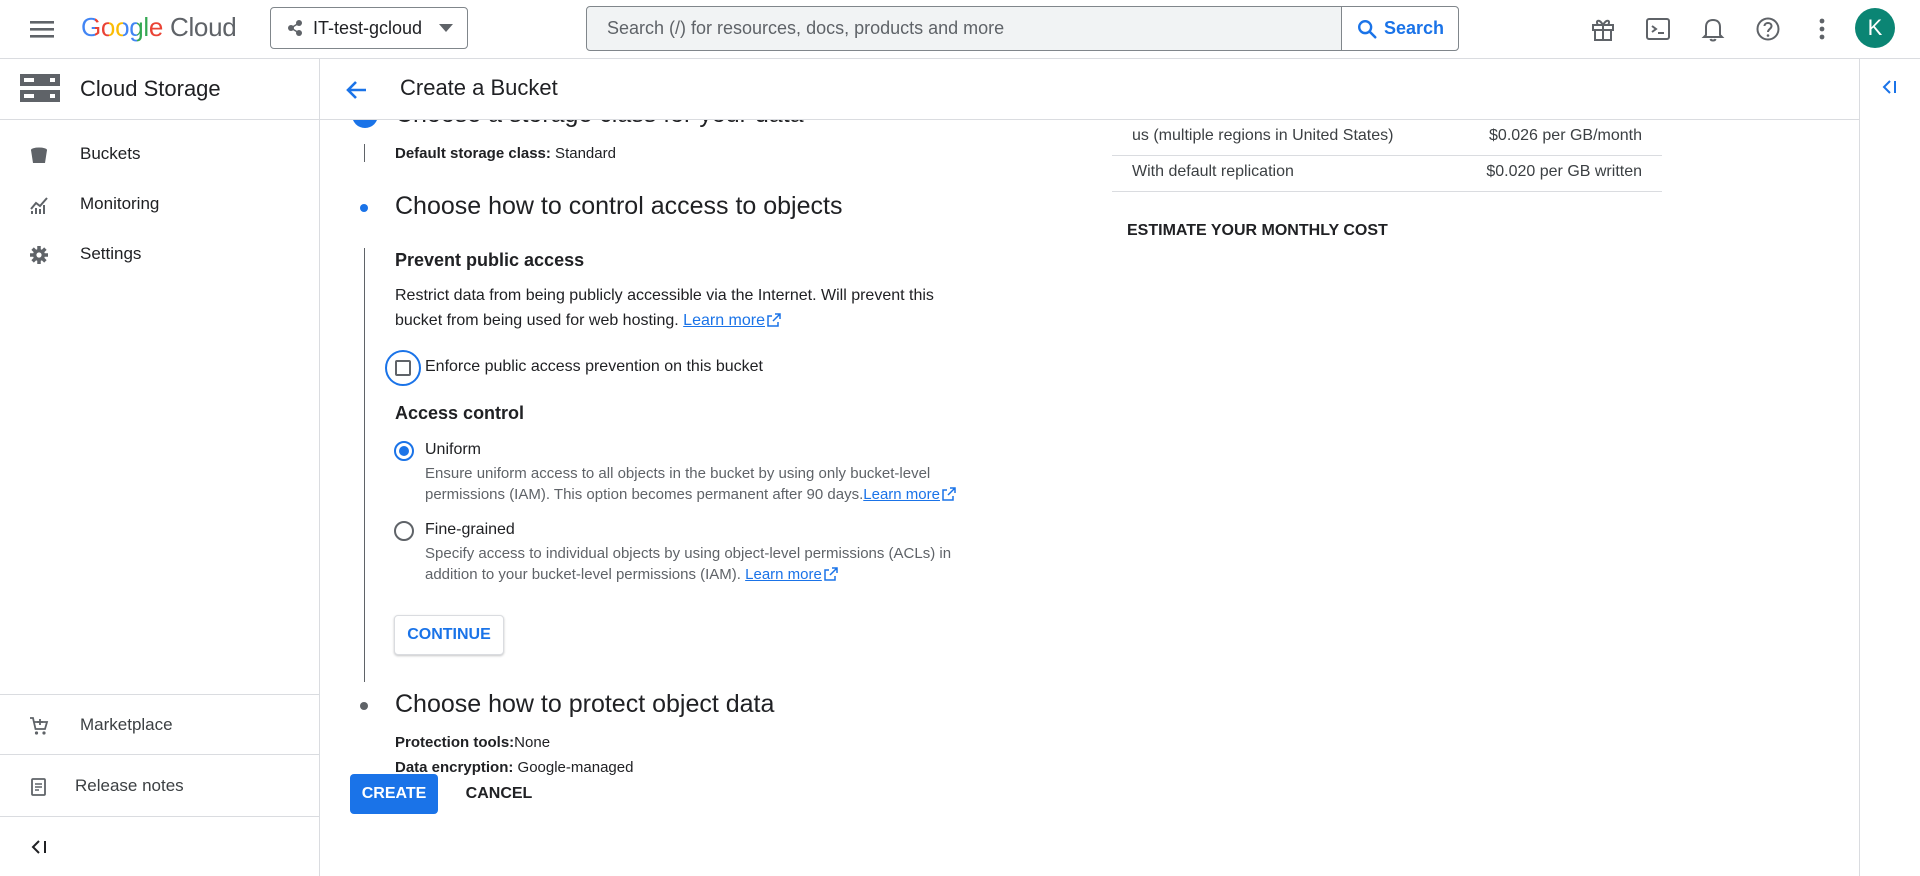 This screenshot has width=1920, height=876. Describe the element at coordinates (39, 255) in the screenshot. I see `gear-icon` at that location.